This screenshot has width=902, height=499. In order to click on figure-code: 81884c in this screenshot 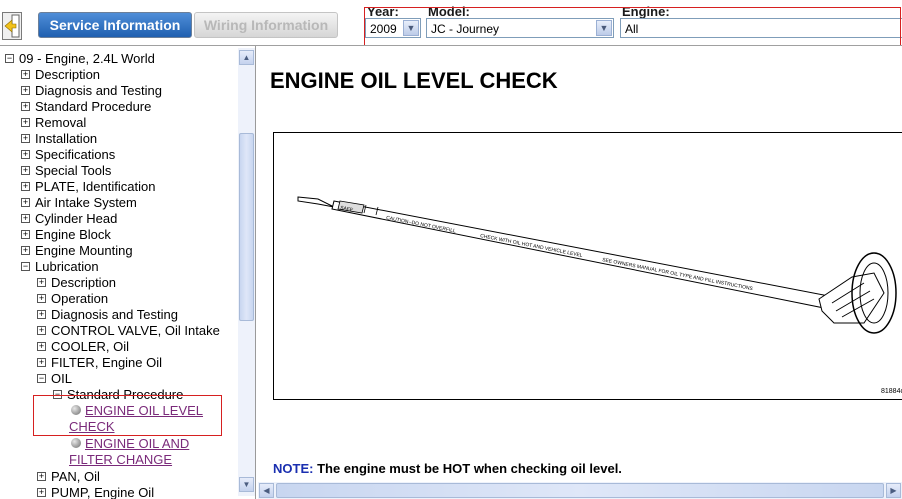, I will do `click(891, 391)`.